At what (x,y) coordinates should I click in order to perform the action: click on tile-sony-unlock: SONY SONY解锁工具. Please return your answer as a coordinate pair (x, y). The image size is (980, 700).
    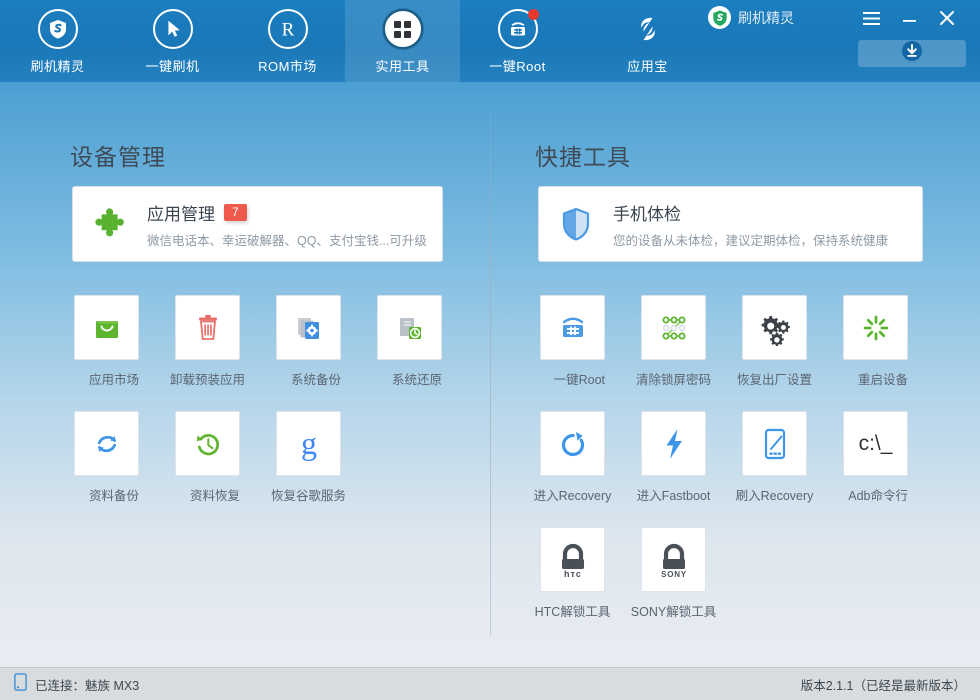
    Looking at the image, I should click on (673, 574).